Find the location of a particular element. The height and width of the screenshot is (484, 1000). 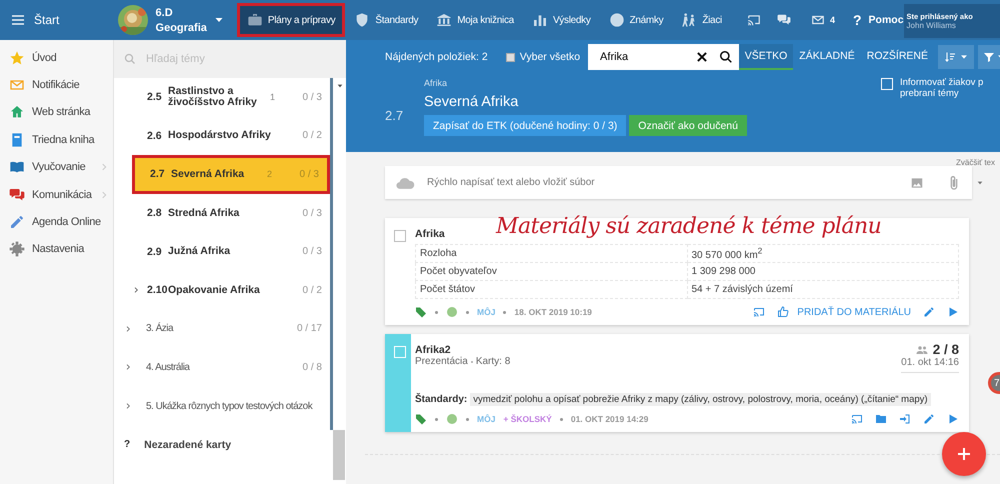

table-cell: Počet štátov is located at coordinates (551, 289).